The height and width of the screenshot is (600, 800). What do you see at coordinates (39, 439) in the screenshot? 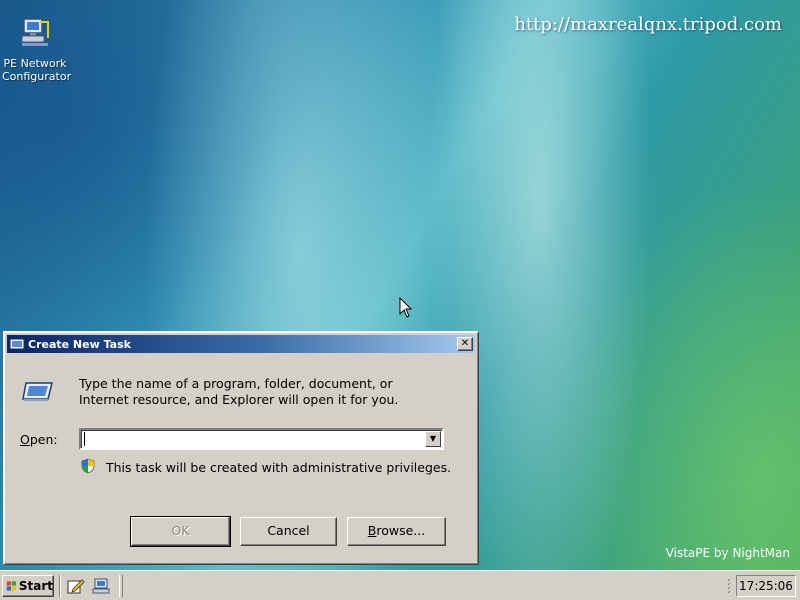
I see `open-label: Open:` at bounding box center [39, 439].